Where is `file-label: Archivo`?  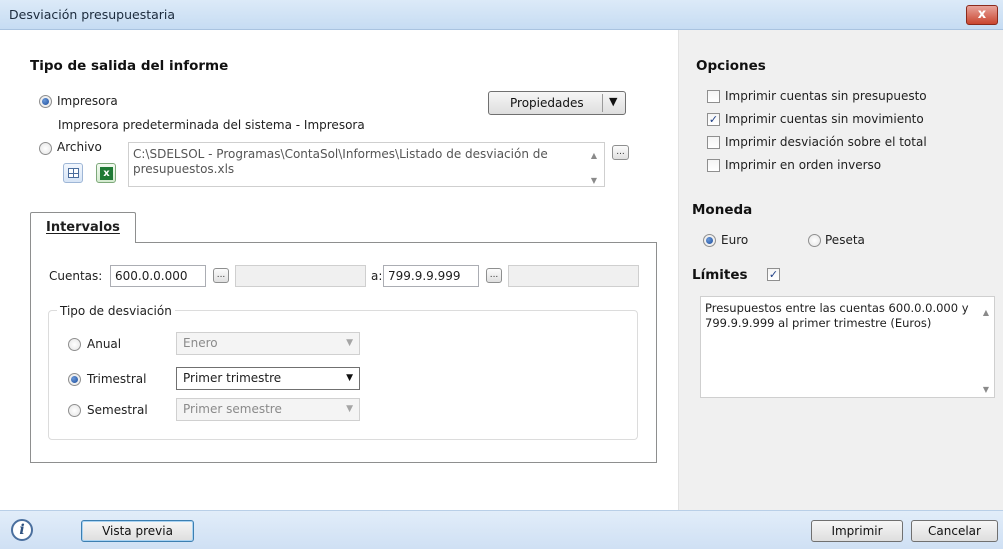 file-label: Archivo is located at coordinates (79, 147).